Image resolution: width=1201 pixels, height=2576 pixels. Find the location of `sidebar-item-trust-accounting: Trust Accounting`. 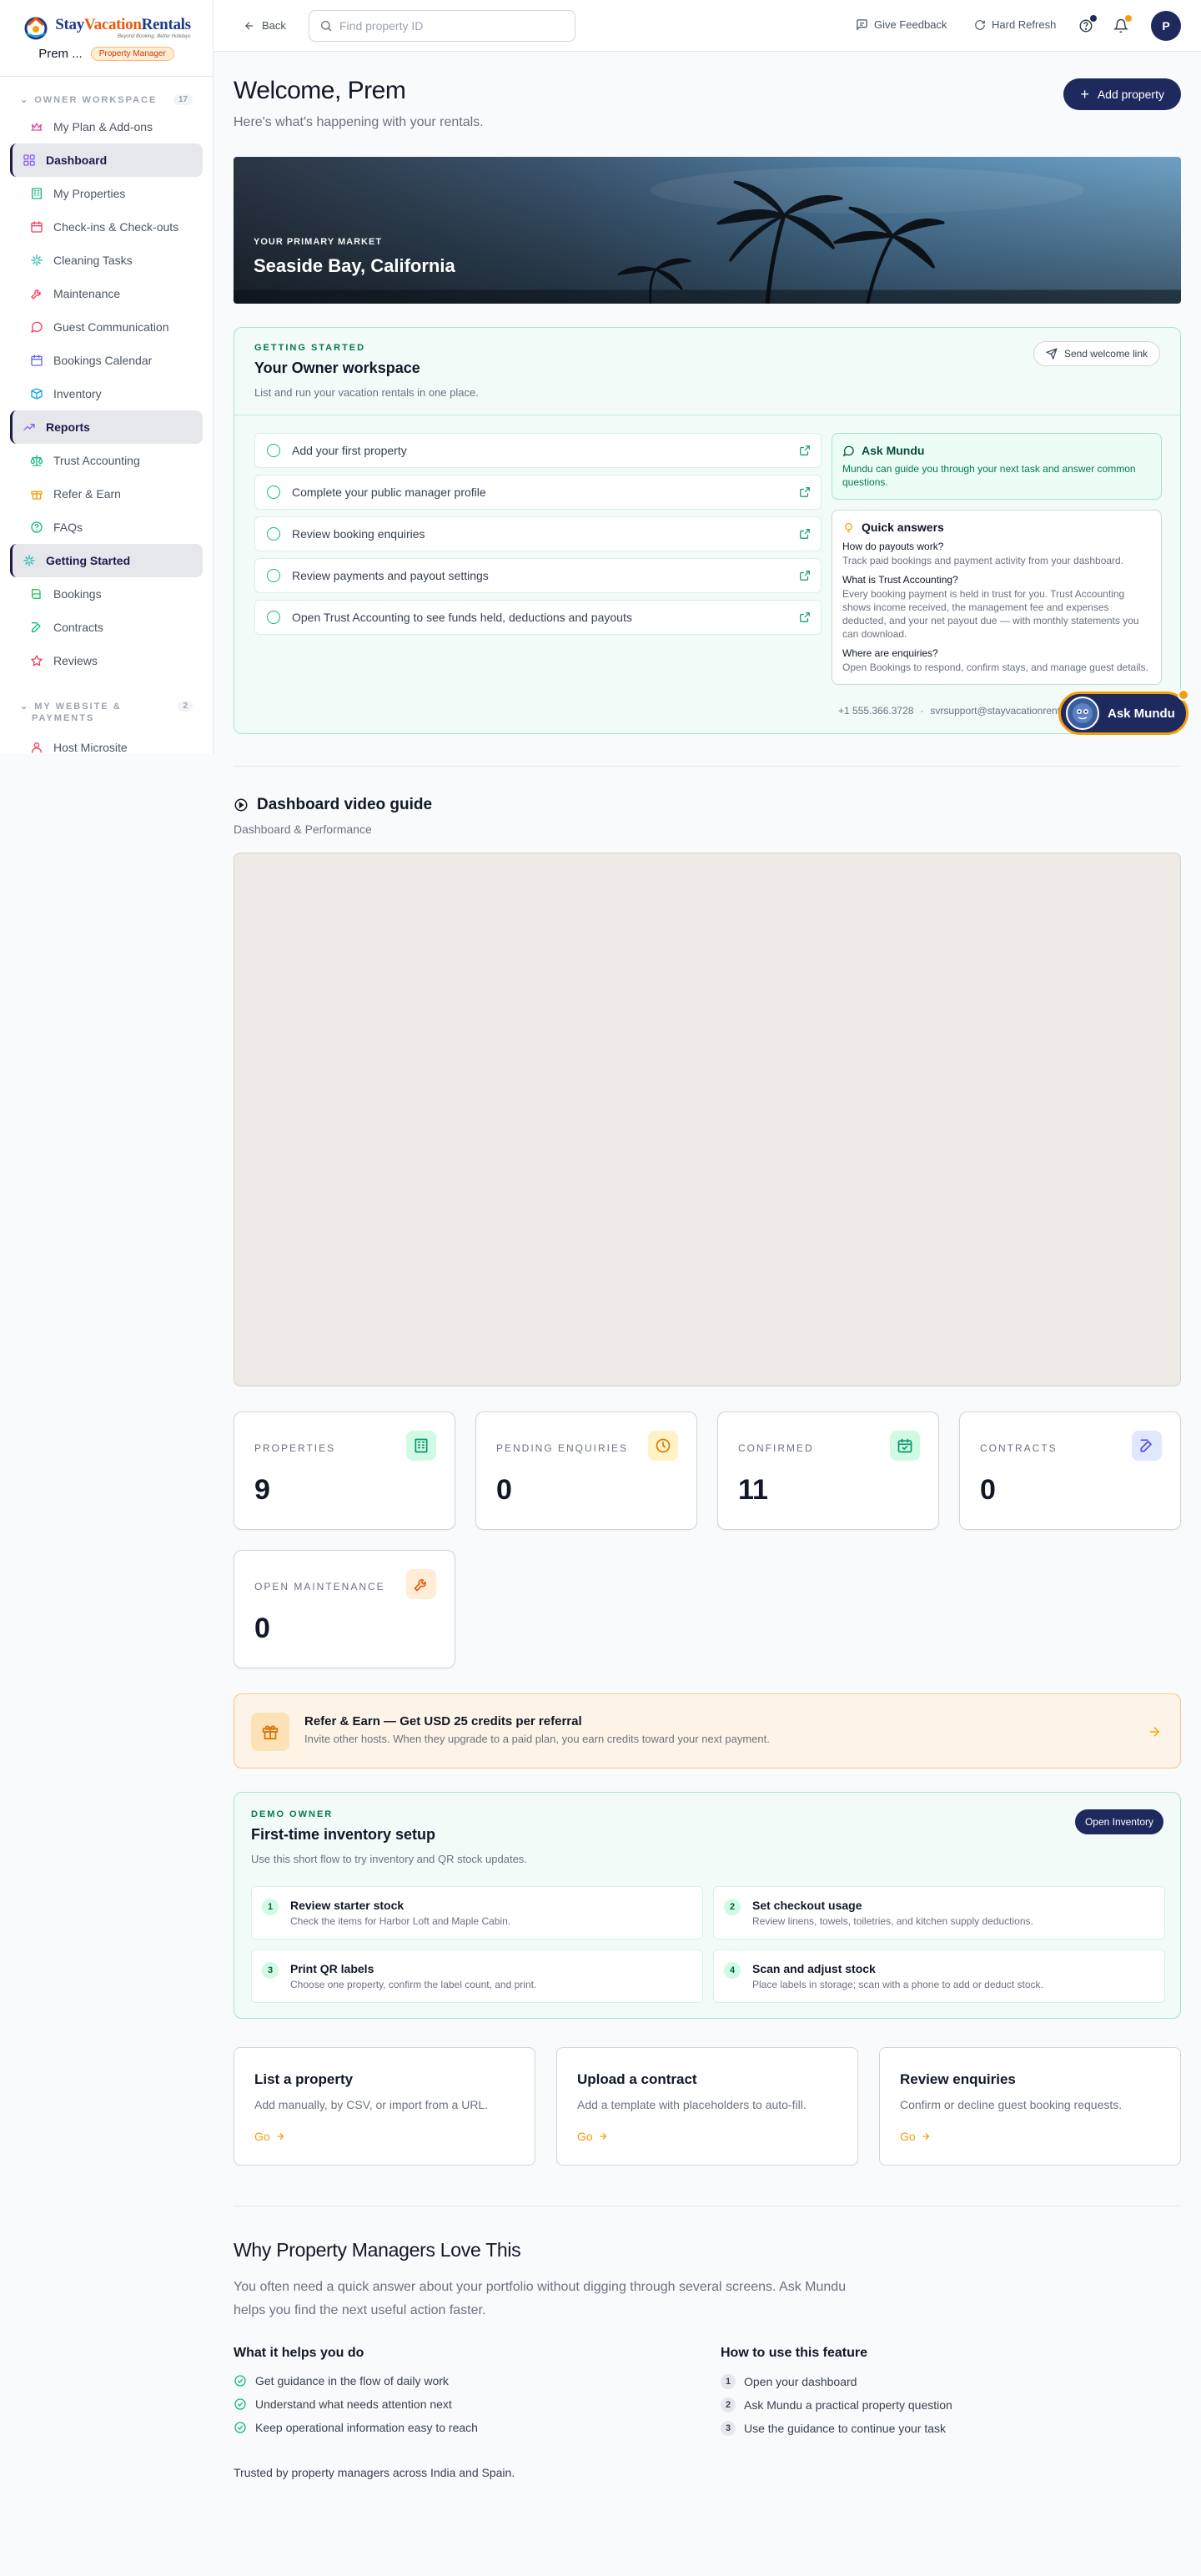

sidebar-item-trust-accounting: Trust Accounting is located at coordinates (107, 460).